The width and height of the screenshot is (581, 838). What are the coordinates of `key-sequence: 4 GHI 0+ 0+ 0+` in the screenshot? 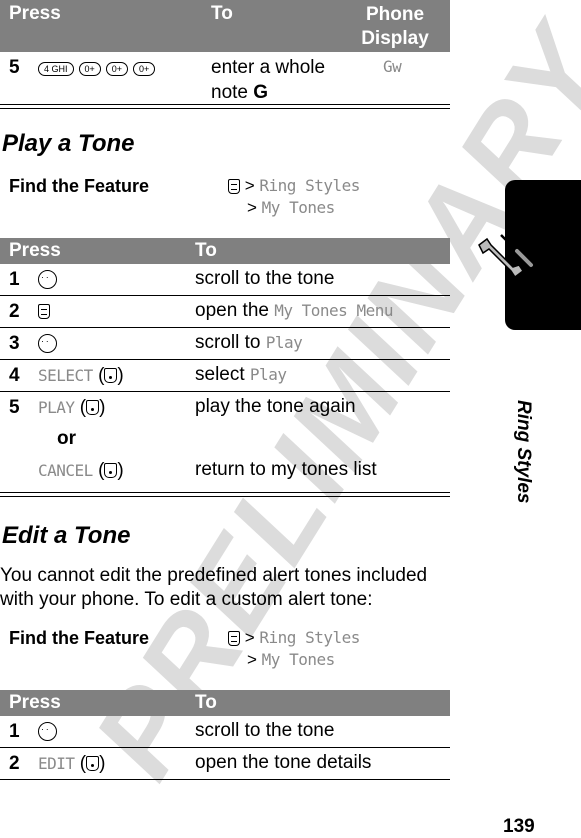 It's located at (99, 69).